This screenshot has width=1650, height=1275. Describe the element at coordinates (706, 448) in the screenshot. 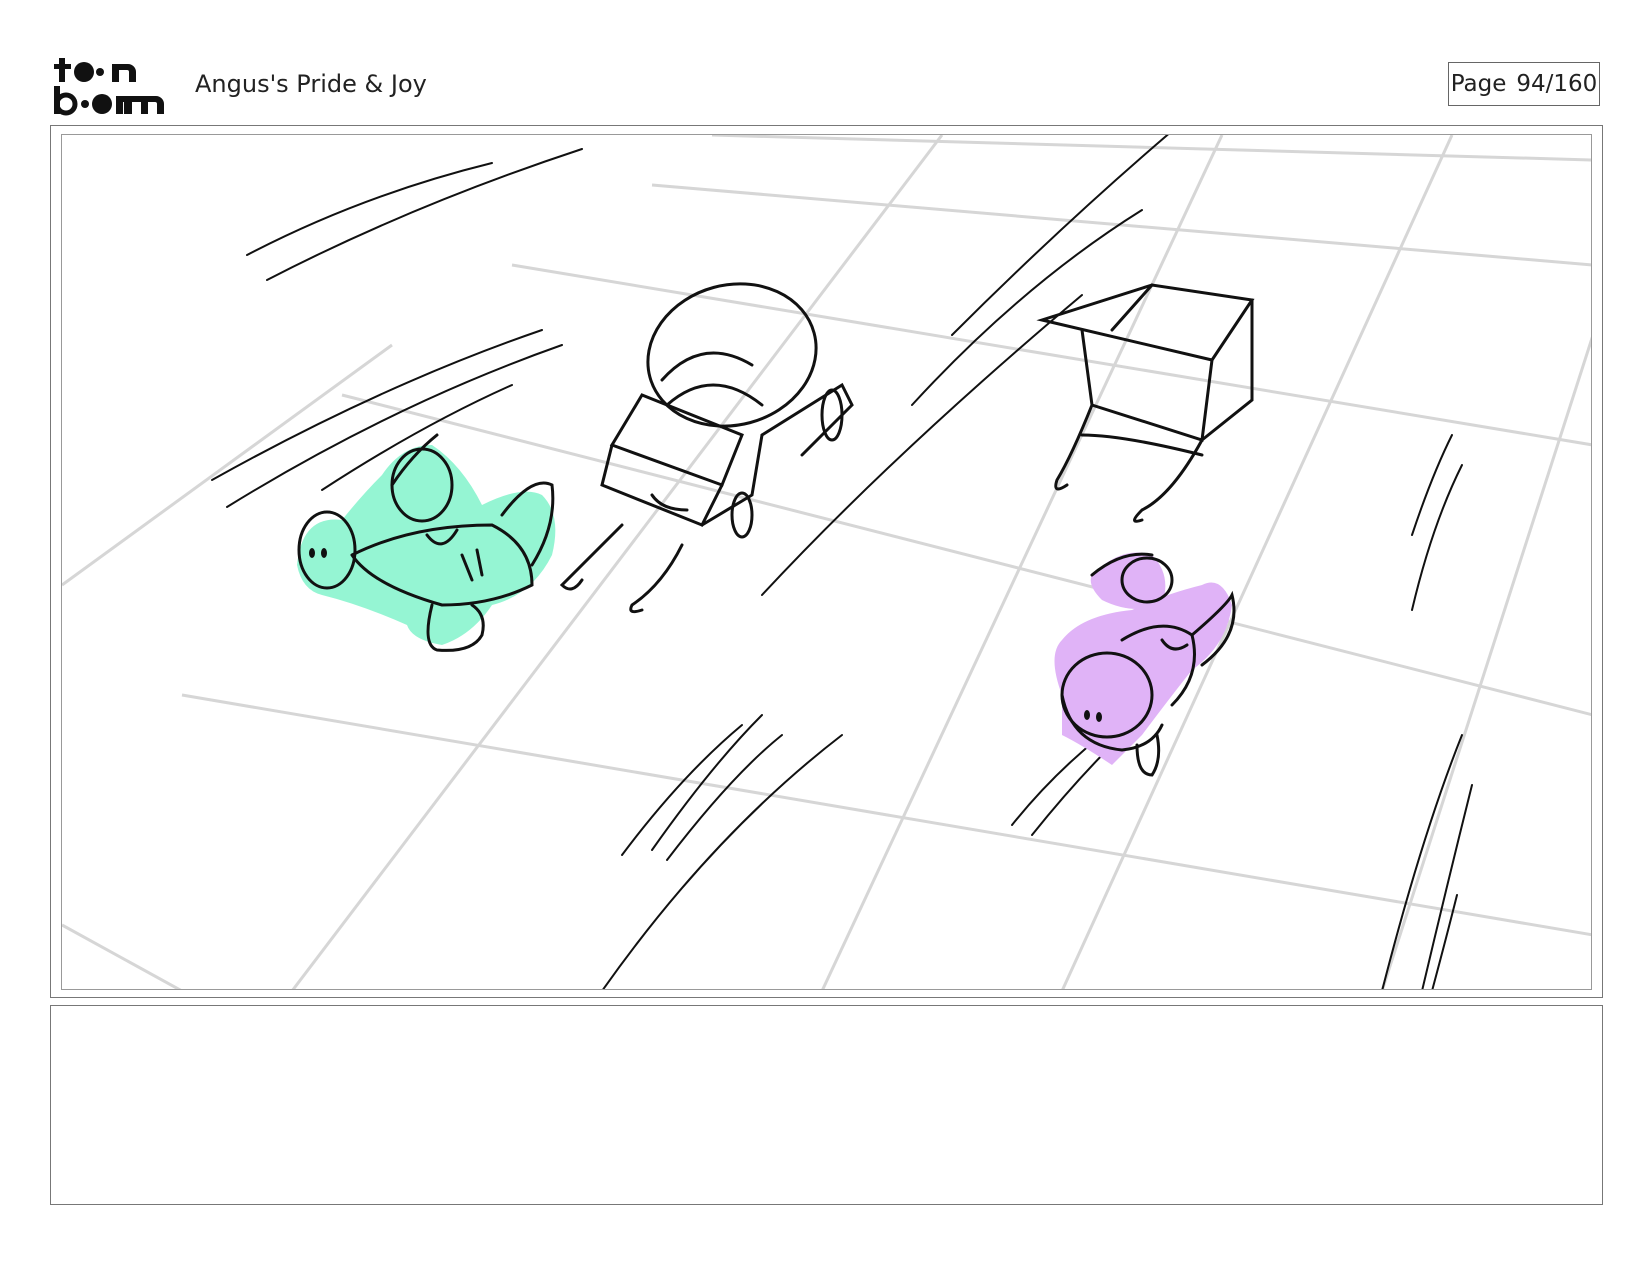

I see `cement-mixer-sketch` at that location.